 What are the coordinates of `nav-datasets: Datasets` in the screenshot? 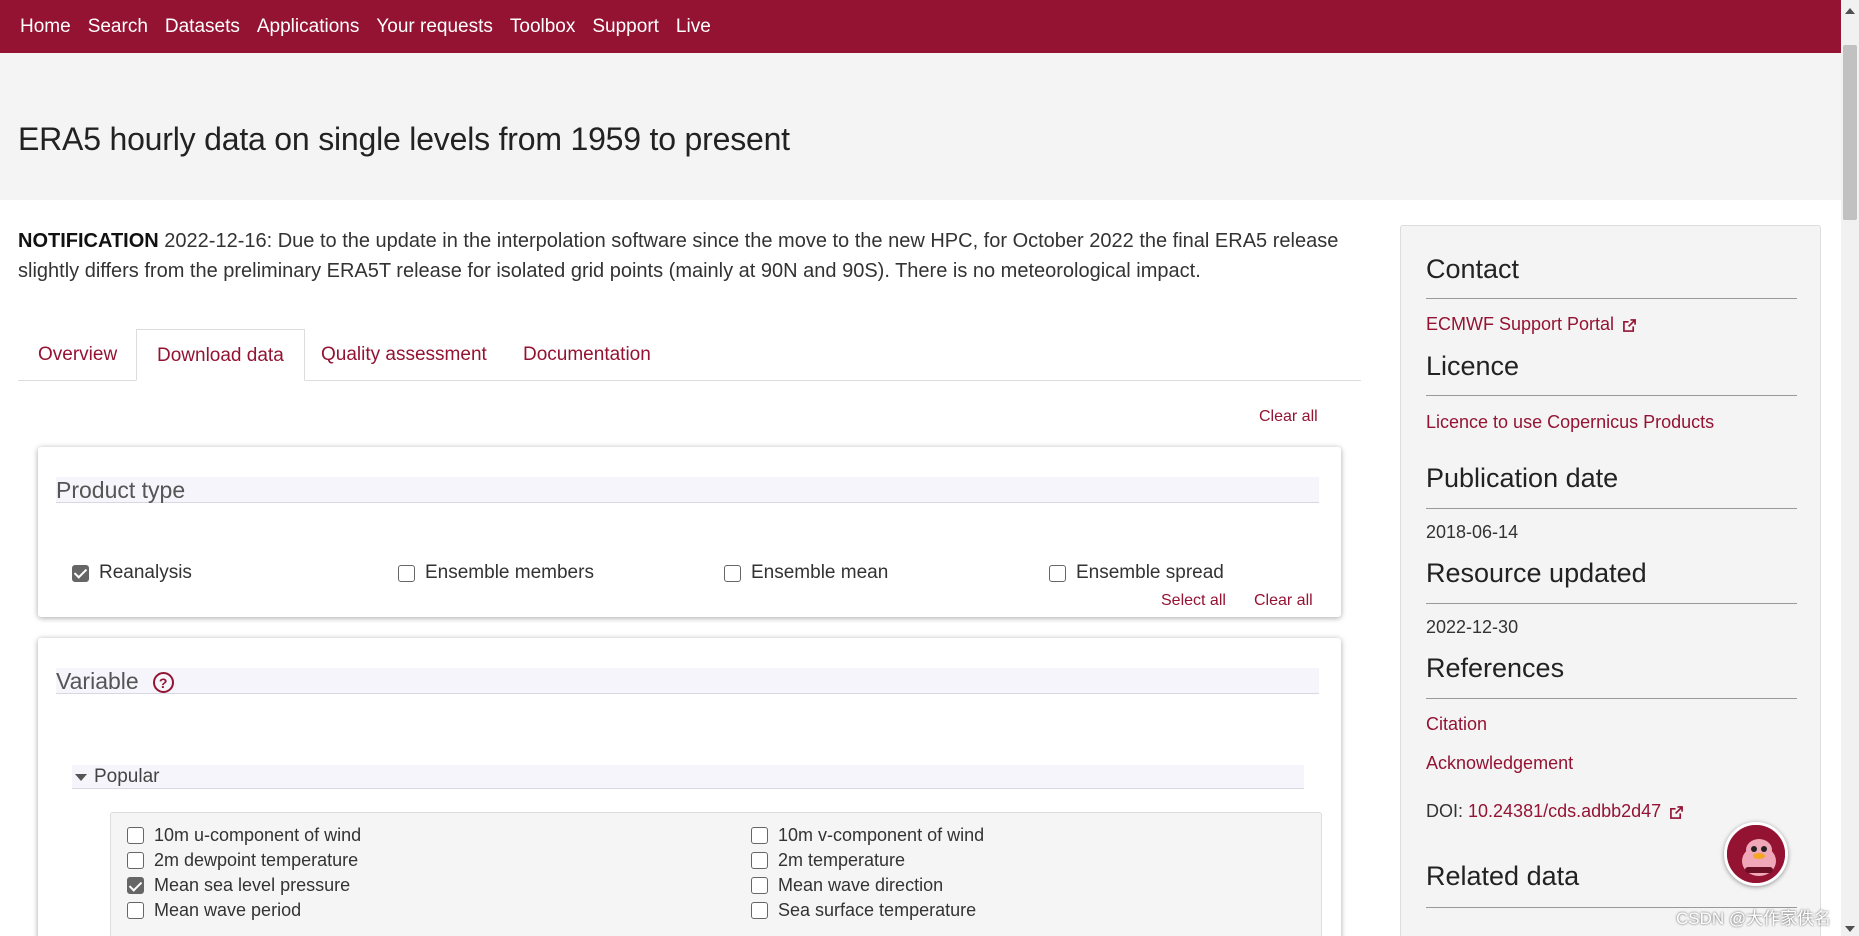 It's located at (202, 27).